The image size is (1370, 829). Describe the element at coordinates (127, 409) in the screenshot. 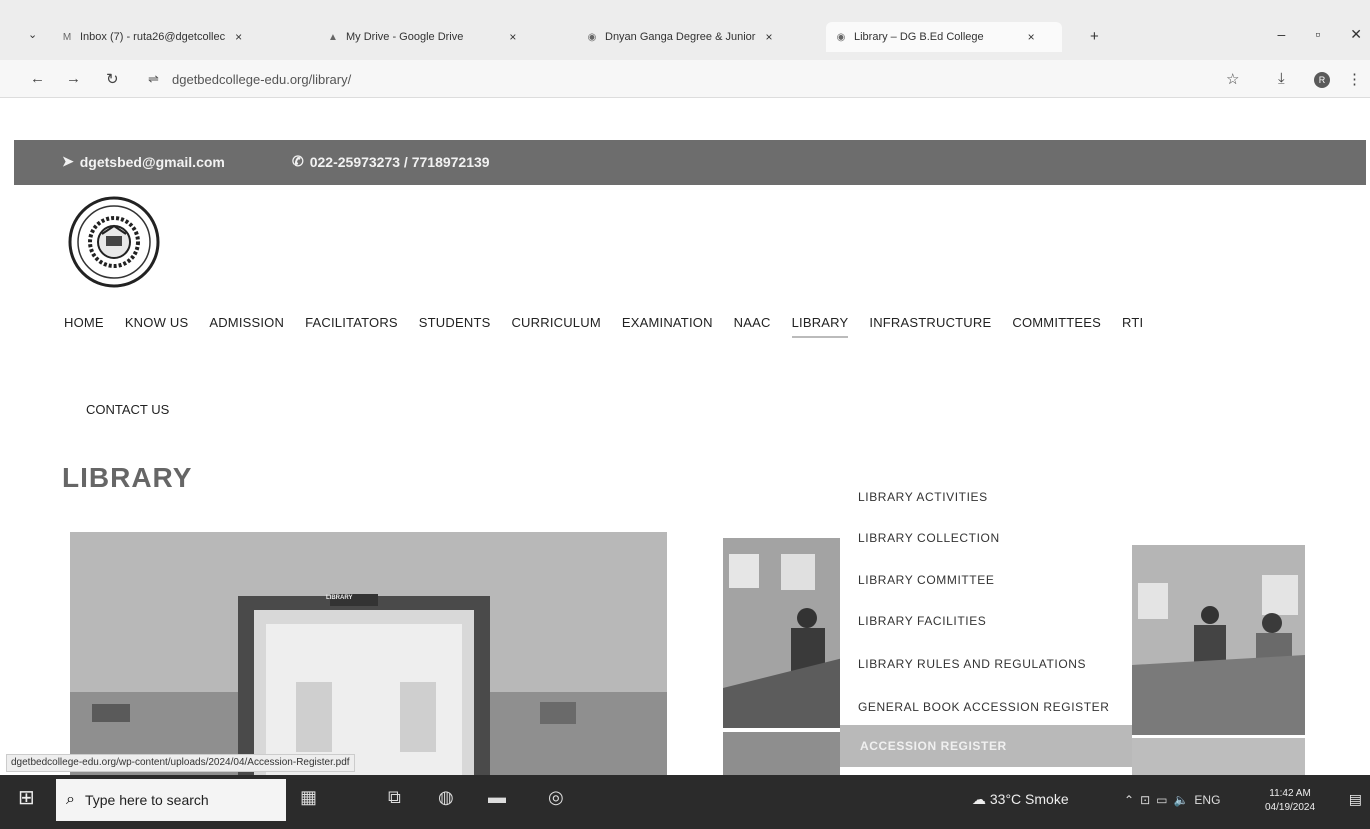

I see `nav-contact-us: CONTACT US` at that location.